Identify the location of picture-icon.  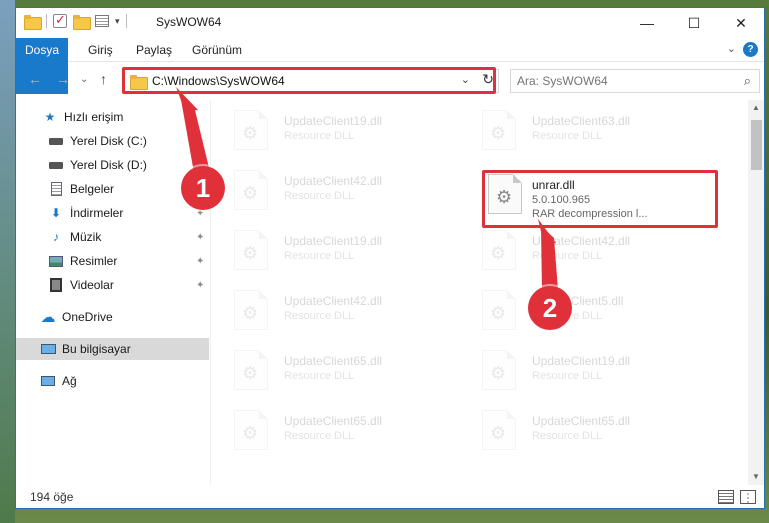
(56, 261).